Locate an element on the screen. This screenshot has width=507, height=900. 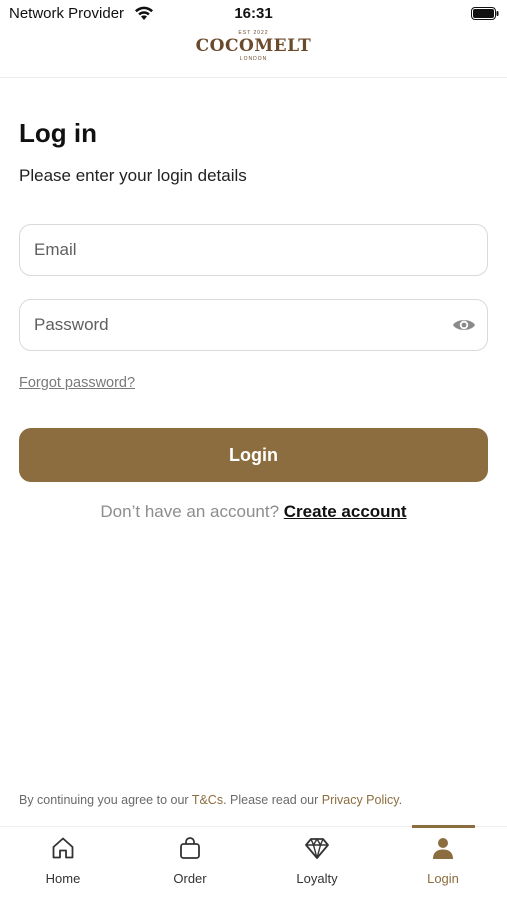
app-header: EST 2022 COCOMELT LONDON is located at coordinates (253, 53).